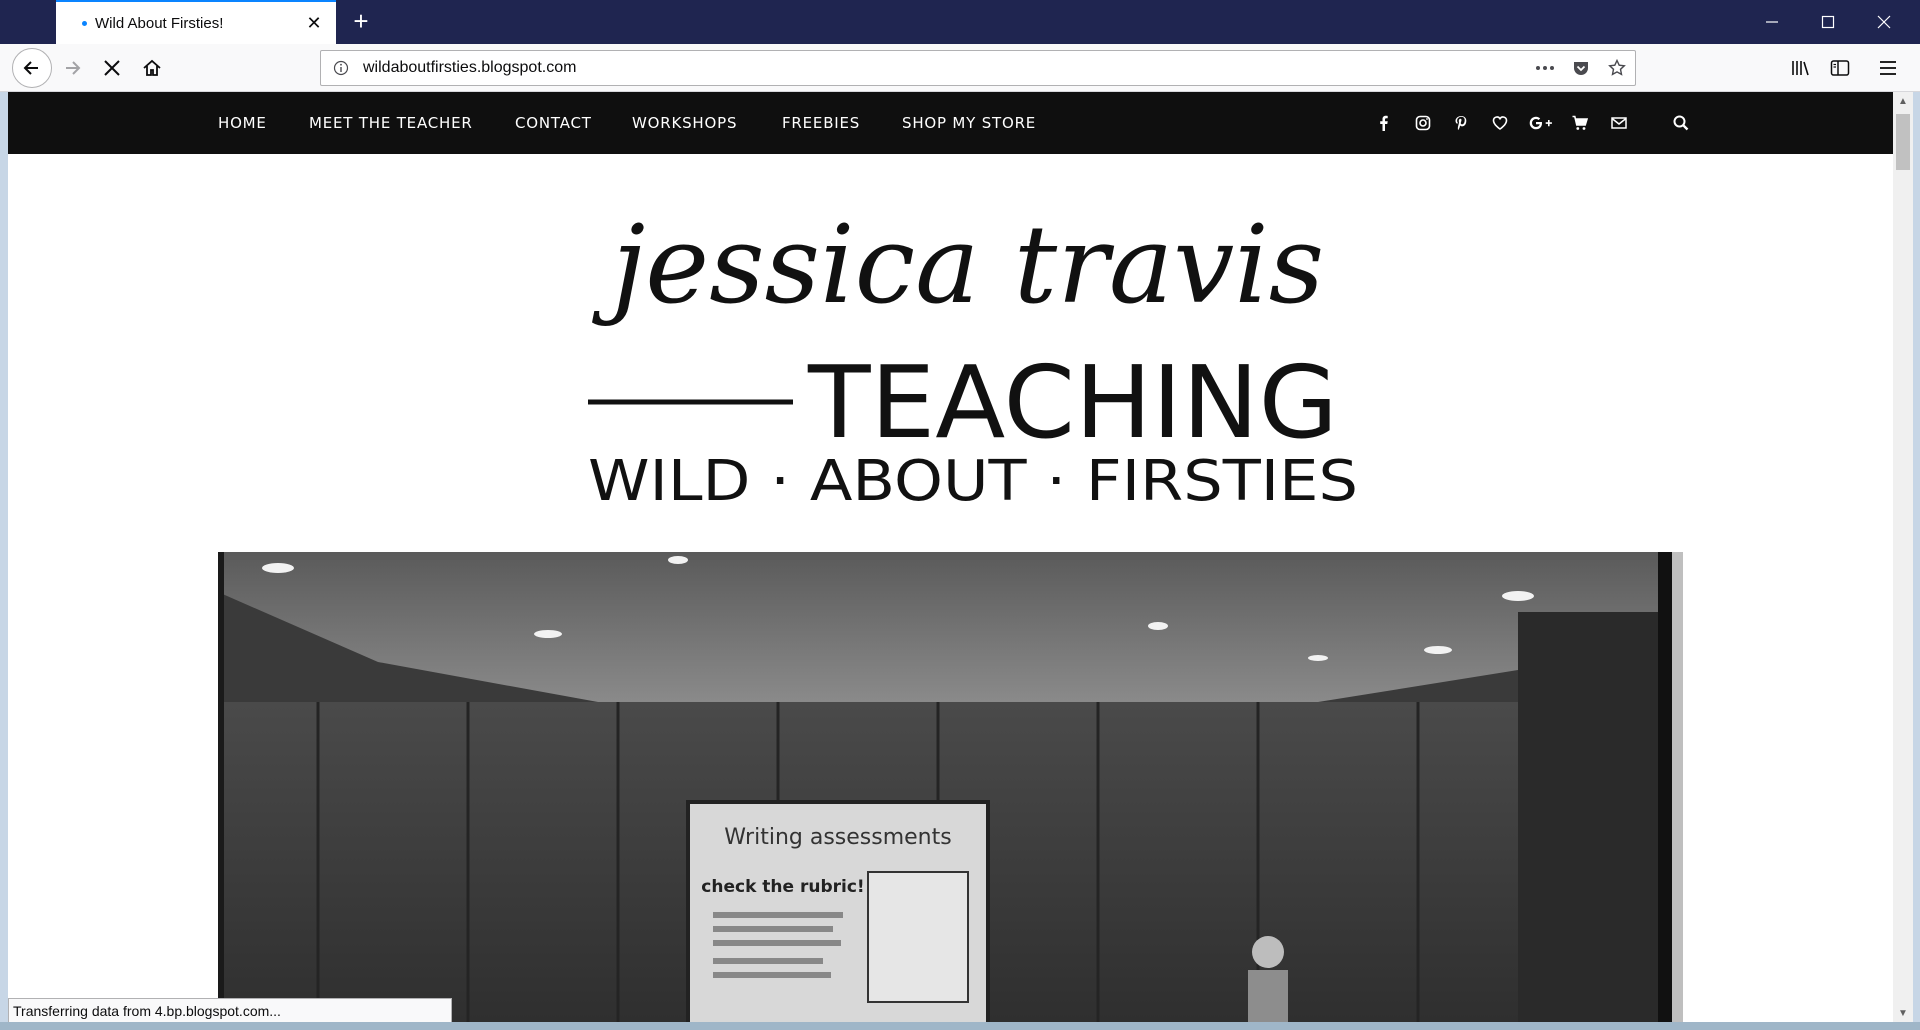 The width and height of the screenshot is (1920, 1030). What do you see at coordinates (1581, 68) in the screenshot?
I see `pocket-icon` at bounding box center [1581, 68].